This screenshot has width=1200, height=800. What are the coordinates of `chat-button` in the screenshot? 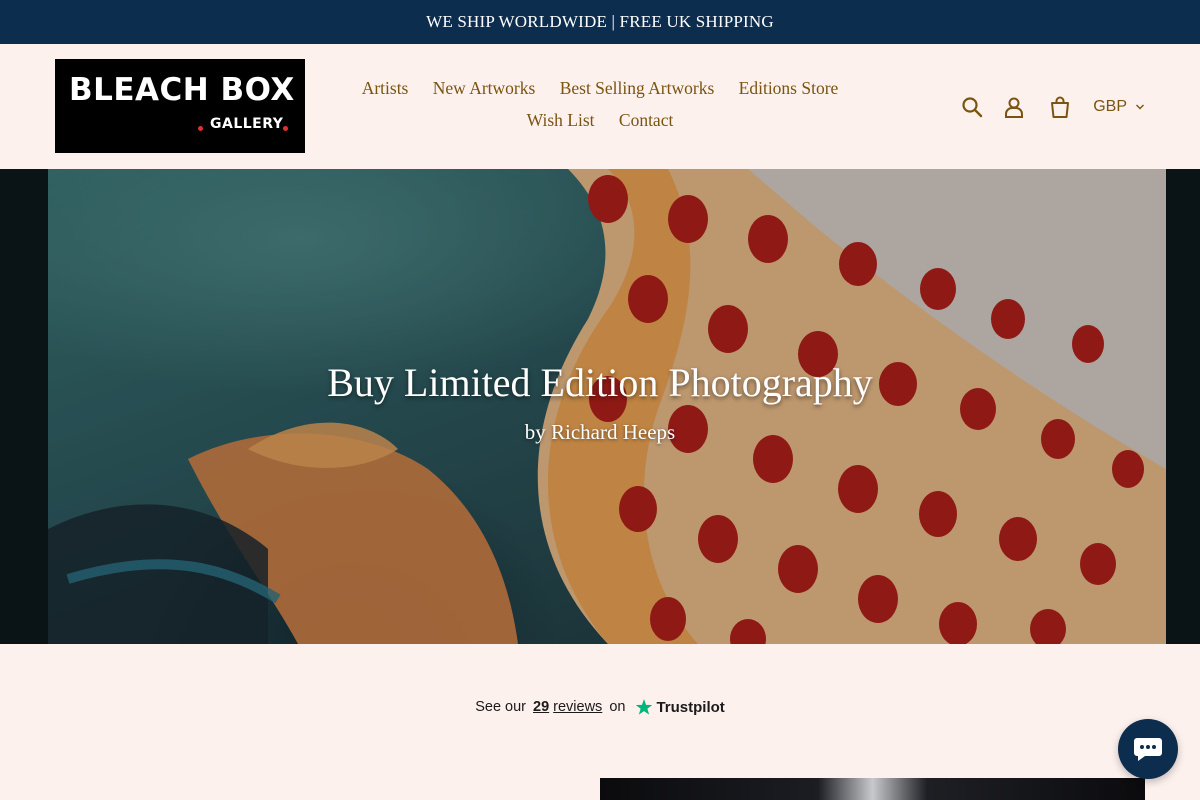 It's located at (1148, 749).